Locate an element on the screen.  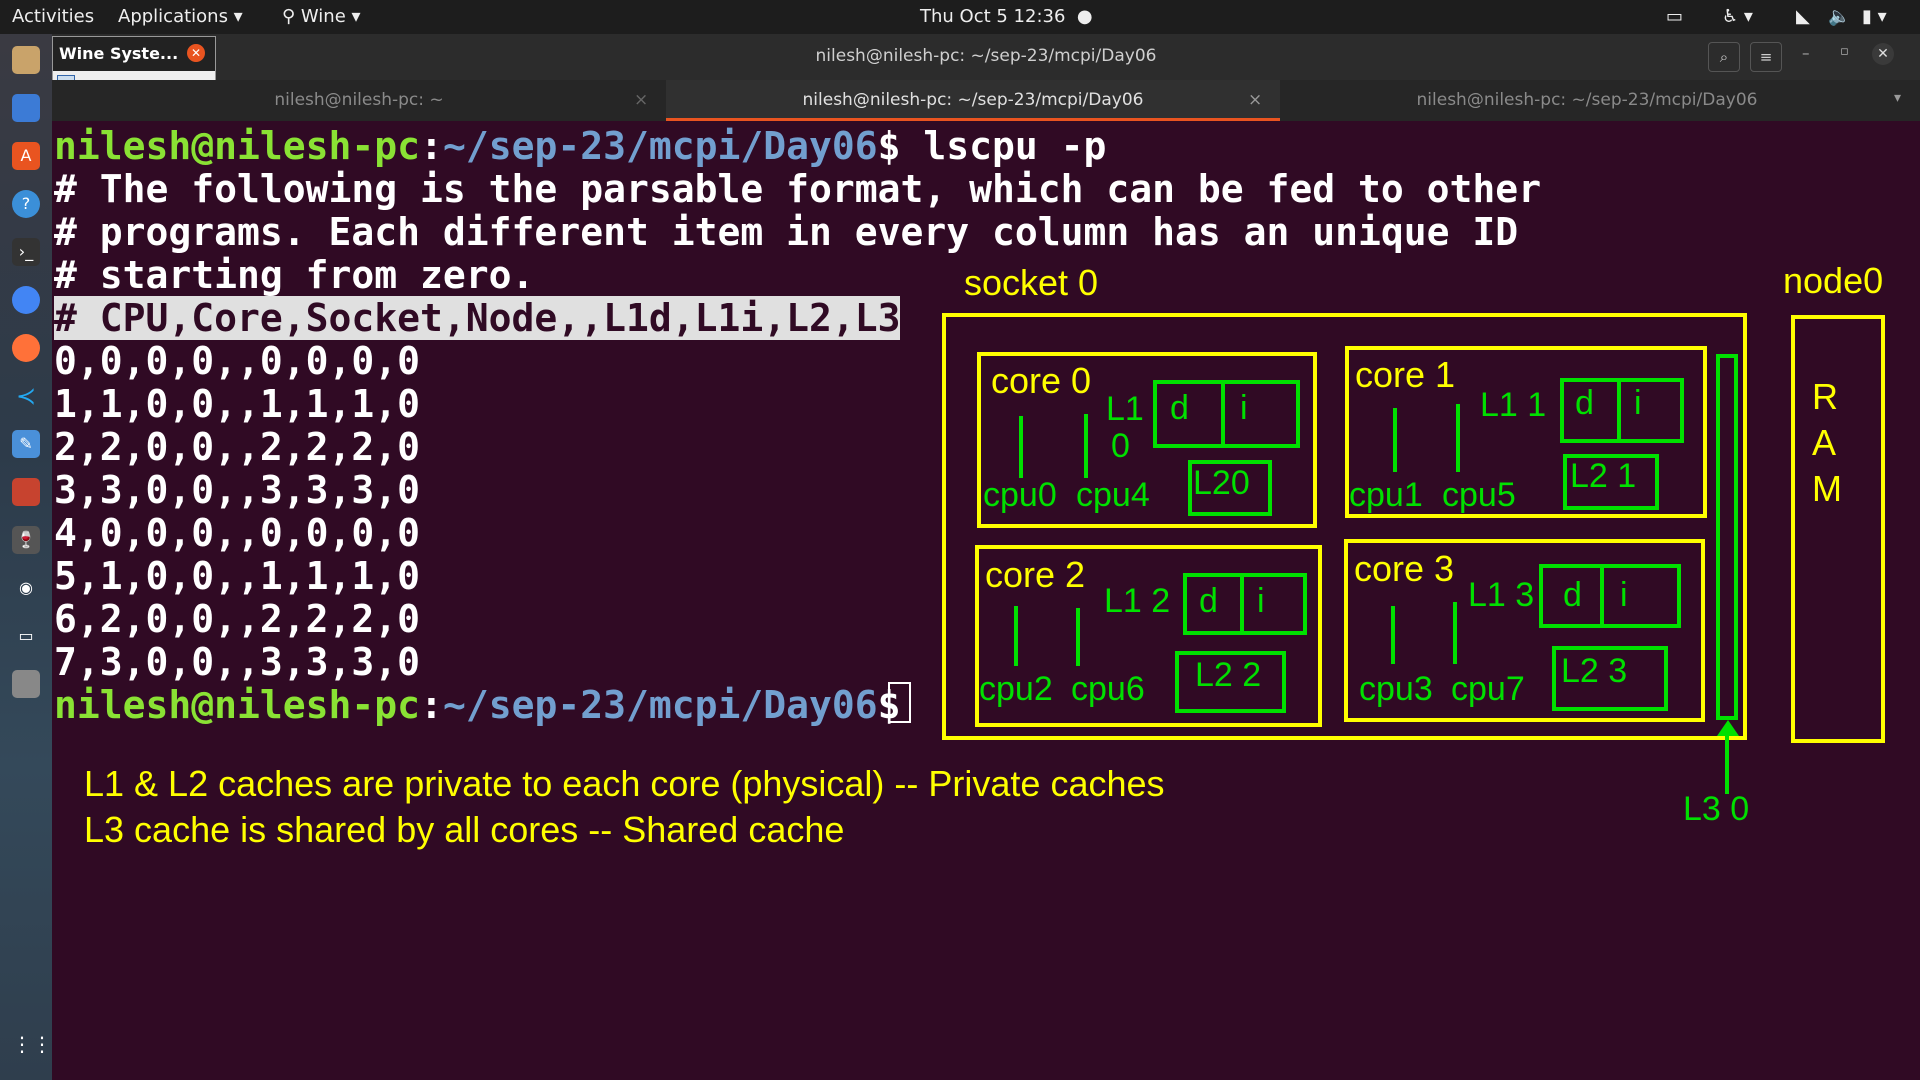
l3-cache-box is located at coordinates (1727, 537).